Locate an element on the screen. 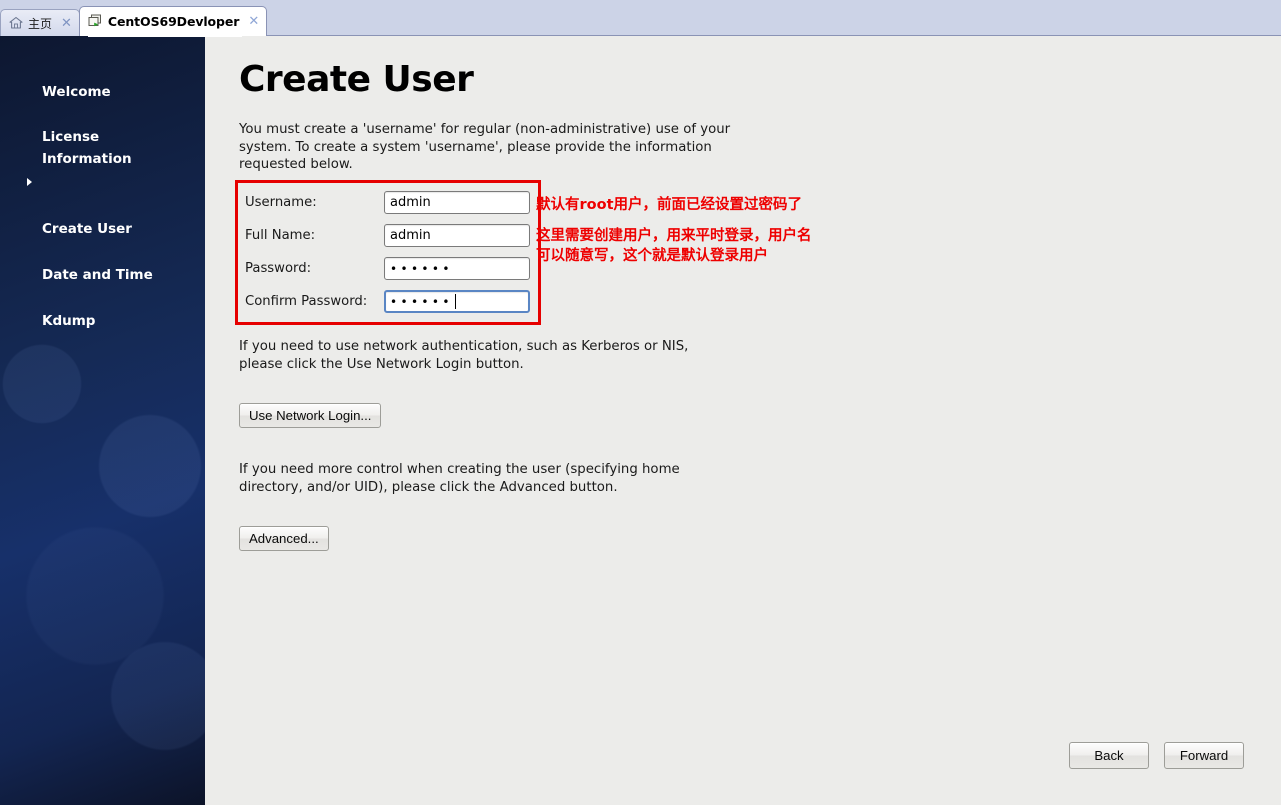 Image resolution: width=1281 pixels, height=805 pixels. tab-centos-vm-label: CentOS69Devloper is located at coordinates (173, 21).